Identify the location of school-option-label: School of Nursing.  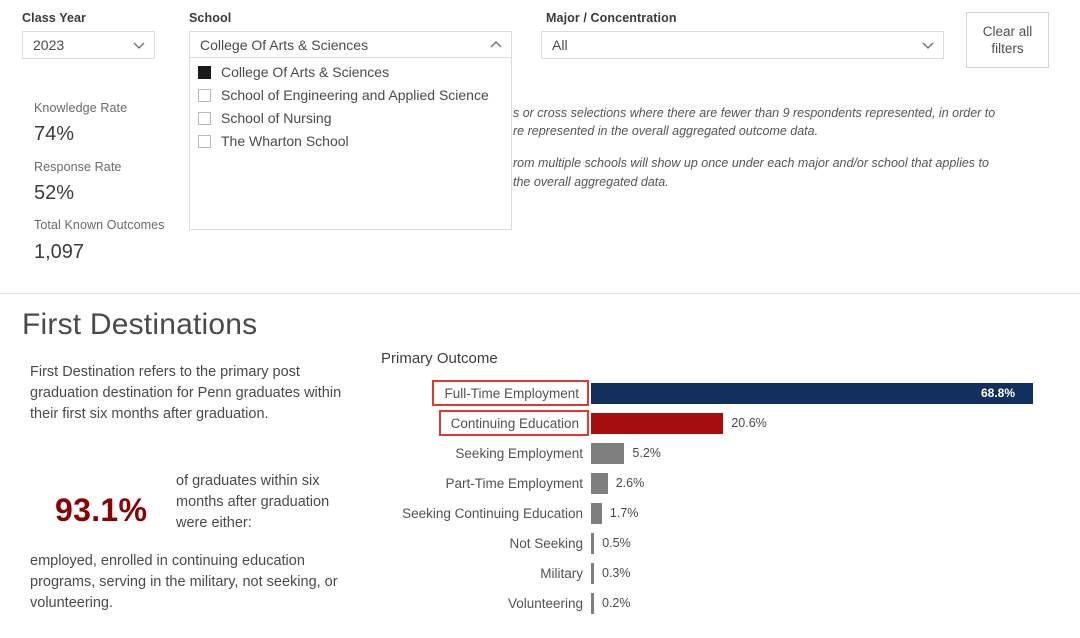
(276, 118).